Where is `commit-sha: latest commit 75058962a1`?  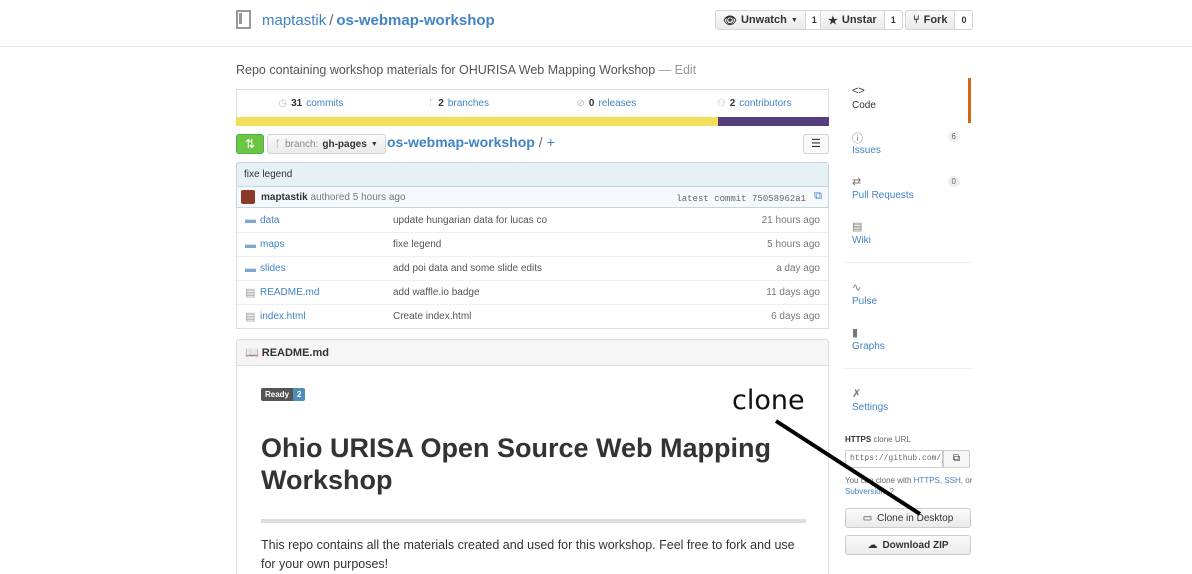 commit-sha: latest commit 75058962a1 is located at coordinates (741, 199).